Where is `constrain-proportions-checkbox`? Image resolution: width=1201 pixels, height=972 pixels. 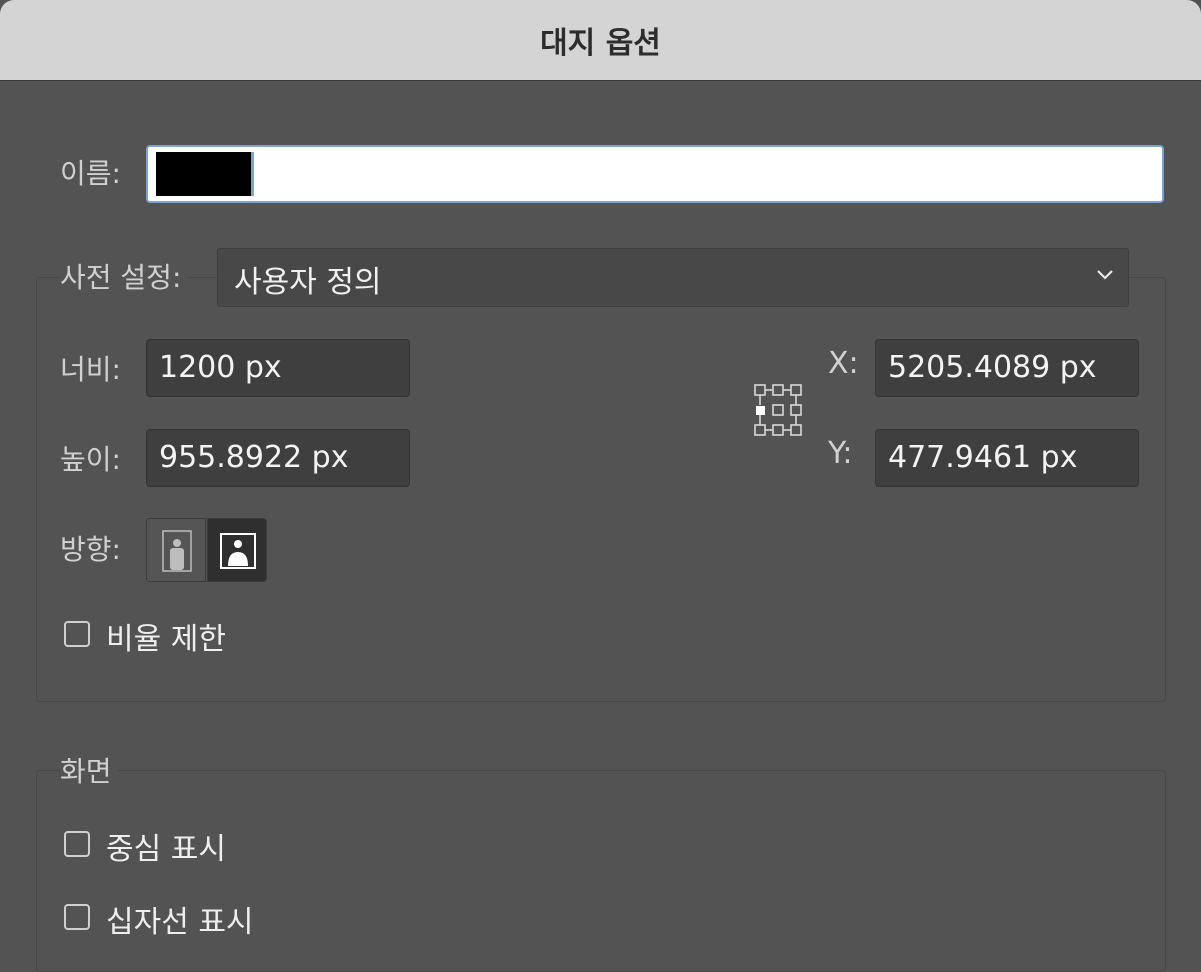
constrain-proportions-checkbox is located at coordinates (77, 634).